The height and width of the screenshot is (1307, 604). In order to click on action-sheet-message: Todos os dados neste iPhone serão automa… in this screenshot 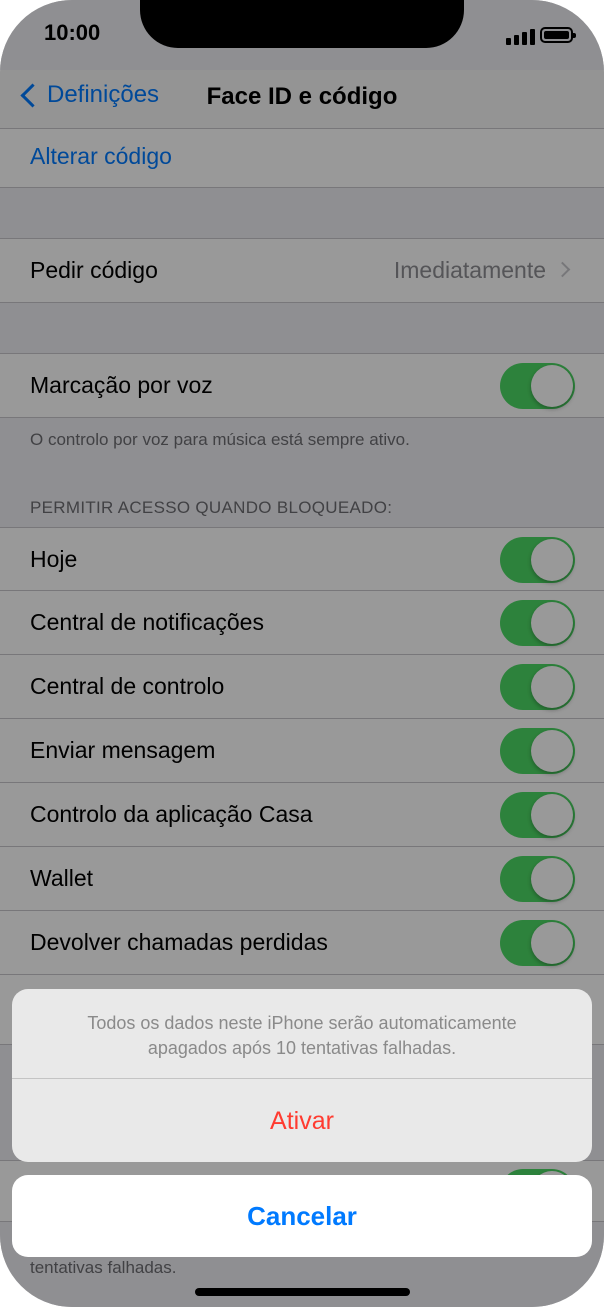, I will do `click(302, 1034)`.